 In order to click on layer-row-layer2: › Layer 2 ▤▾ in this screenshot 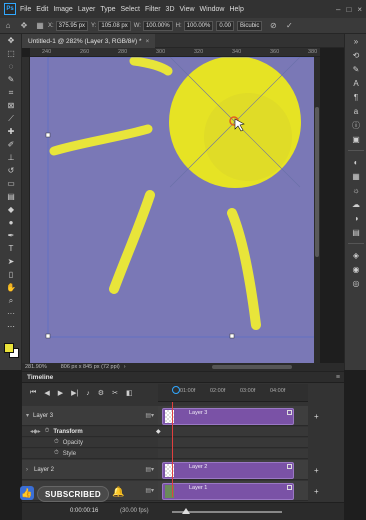, I will do `click(90, 470)`.